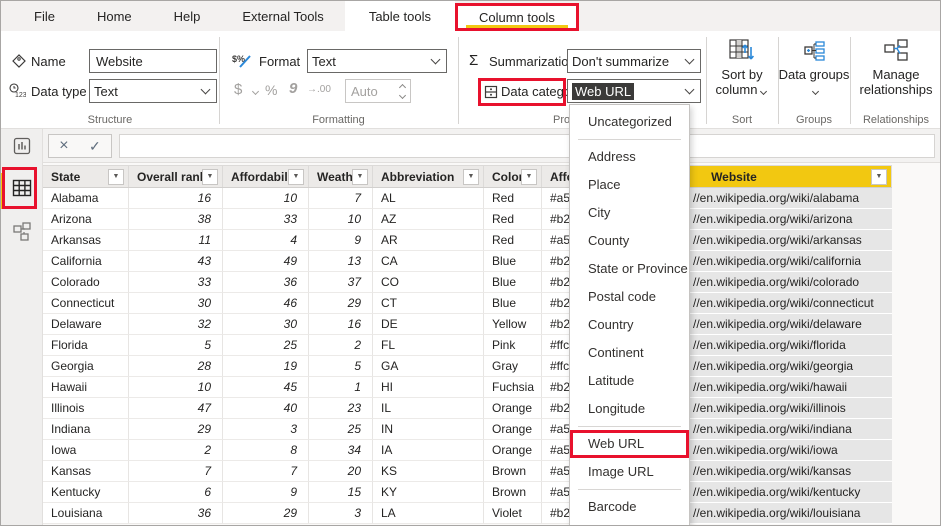  What do you see at coordinates (377, 61) in the screenshot?
I see `format-select: Text` at bounding box center [377, 61].